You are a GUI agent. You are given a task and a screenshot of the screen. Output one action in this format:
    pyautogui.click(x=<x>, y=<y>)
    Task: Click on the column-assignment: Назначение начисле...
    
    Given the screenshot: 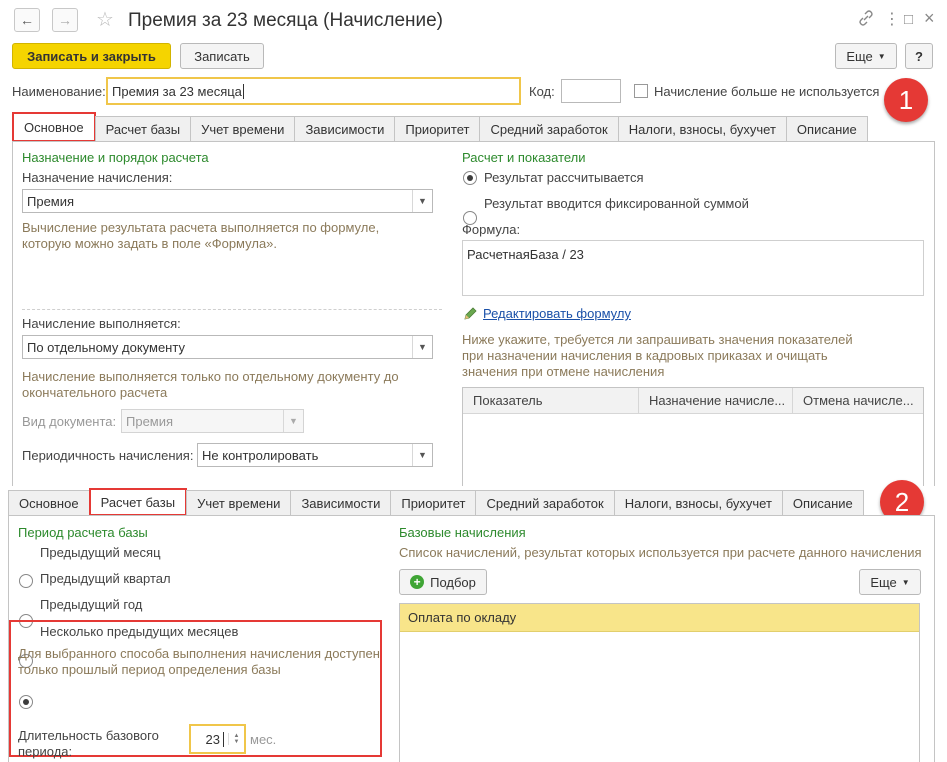 What is the action you would take?
    pyautogui.click(x=716, y=400)
    